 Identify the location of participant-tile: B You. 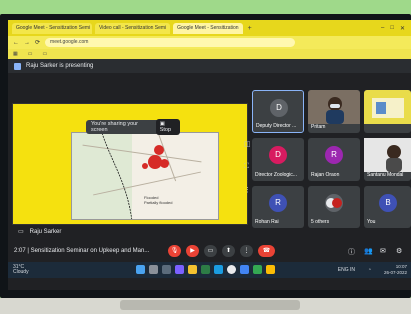
(387, 207).